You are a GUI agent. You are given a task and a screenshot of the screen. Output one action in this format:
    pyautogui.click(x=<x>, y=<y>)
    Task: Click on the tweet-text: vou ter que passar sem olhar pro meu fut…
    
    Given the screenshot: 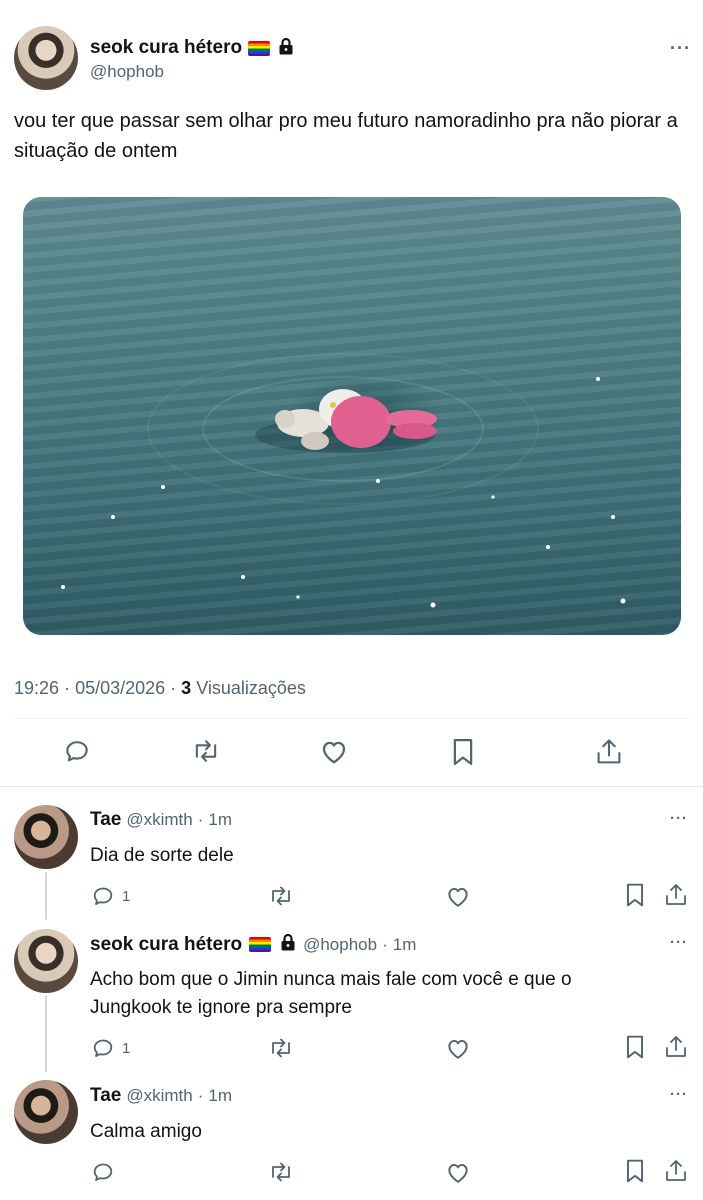 What is the action you would take?
    pyautogui.click(x=346, y=136)
    